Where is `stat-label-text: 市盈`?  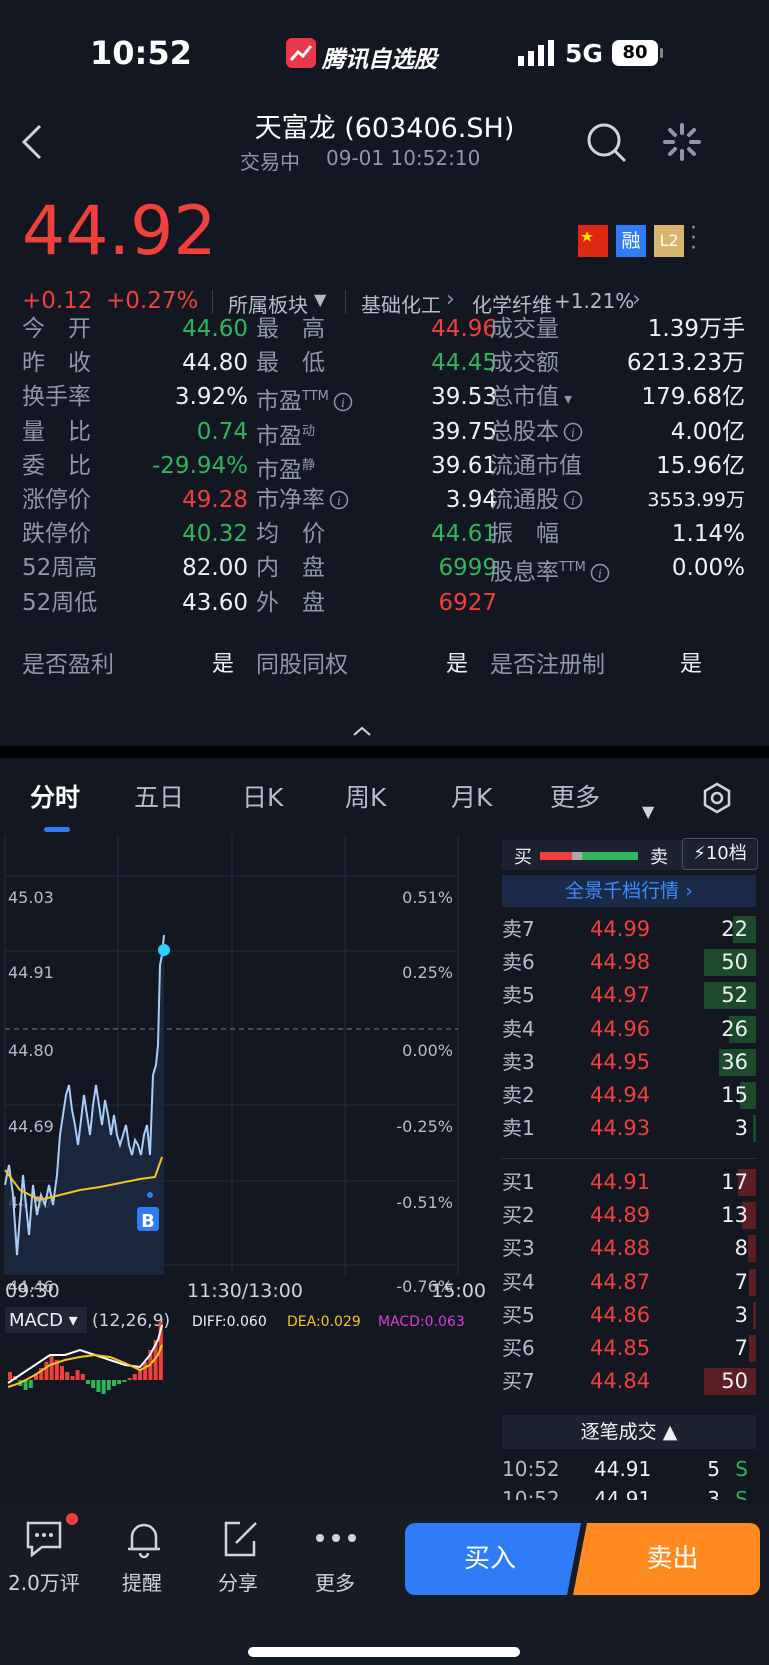 stat-label-text: 市盈 is located at coordinates (279, 402).